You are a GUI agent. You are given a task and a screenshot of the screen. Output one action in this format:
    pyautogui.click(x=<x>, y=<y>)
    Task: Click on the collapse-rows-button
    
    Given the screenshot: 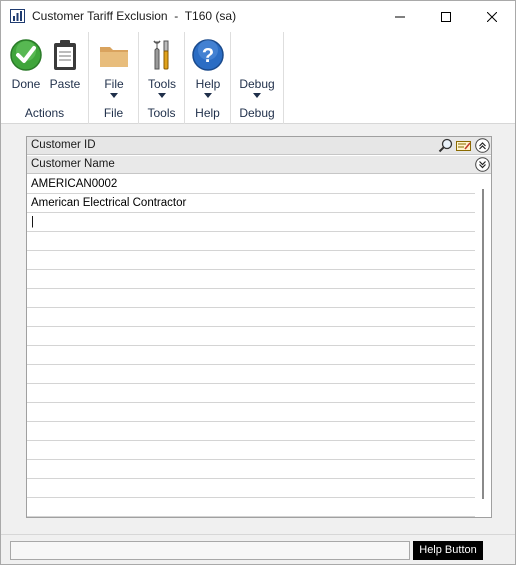 What is the action you would take?
    pyautogui.click(x=482, y=145)
    